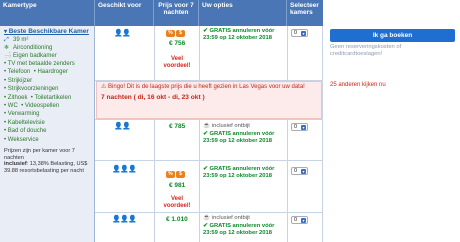 The width and height of the screenshot is (460, 242). I want to click on feature-bathroom: 🛁 Eigen badkamer, so click(30, 56).